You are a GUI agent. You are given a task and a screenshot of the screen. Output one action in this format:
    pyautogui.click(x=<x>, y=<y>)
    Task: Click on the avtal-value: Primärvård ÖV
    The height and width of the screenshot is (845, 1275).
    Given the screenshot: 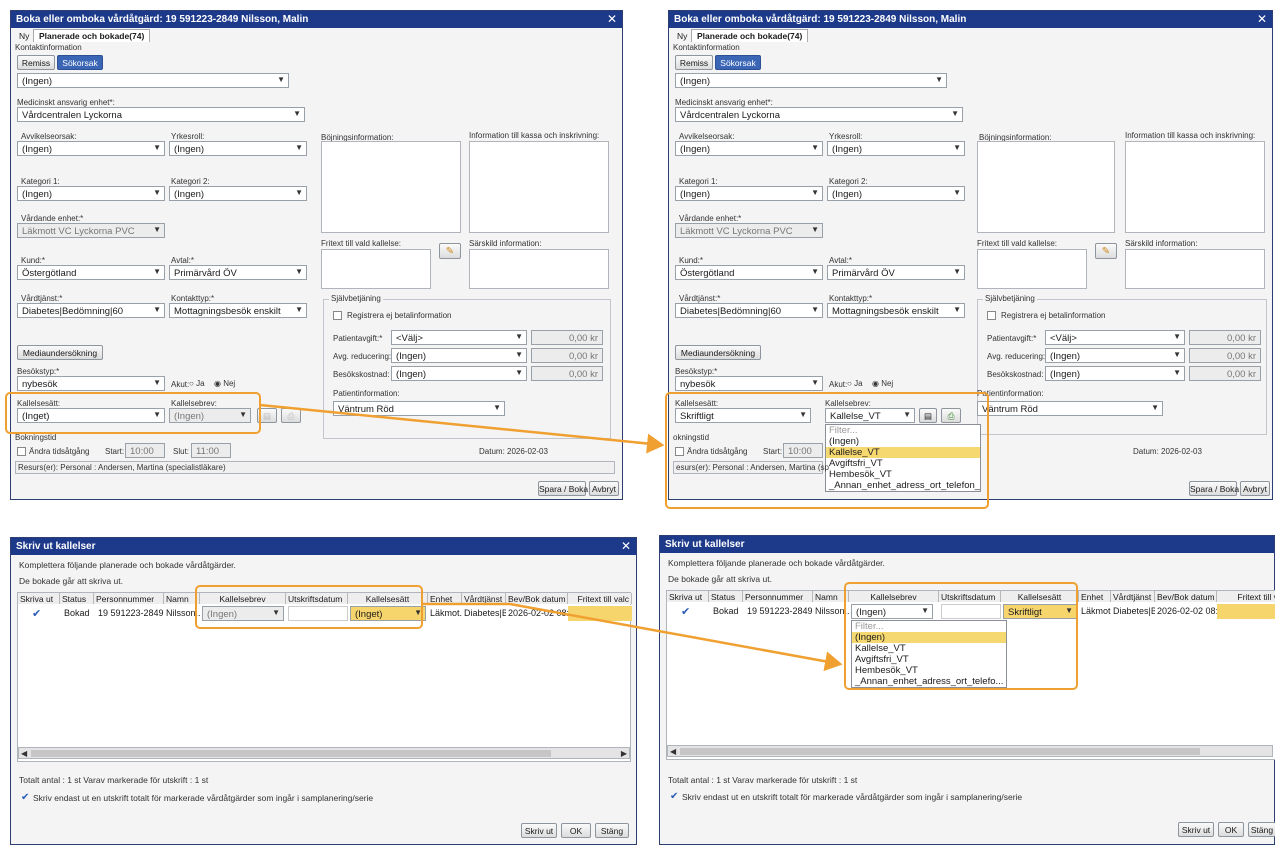 What is the action you would take?
    pyautogui.click(x=205, y=273)
    